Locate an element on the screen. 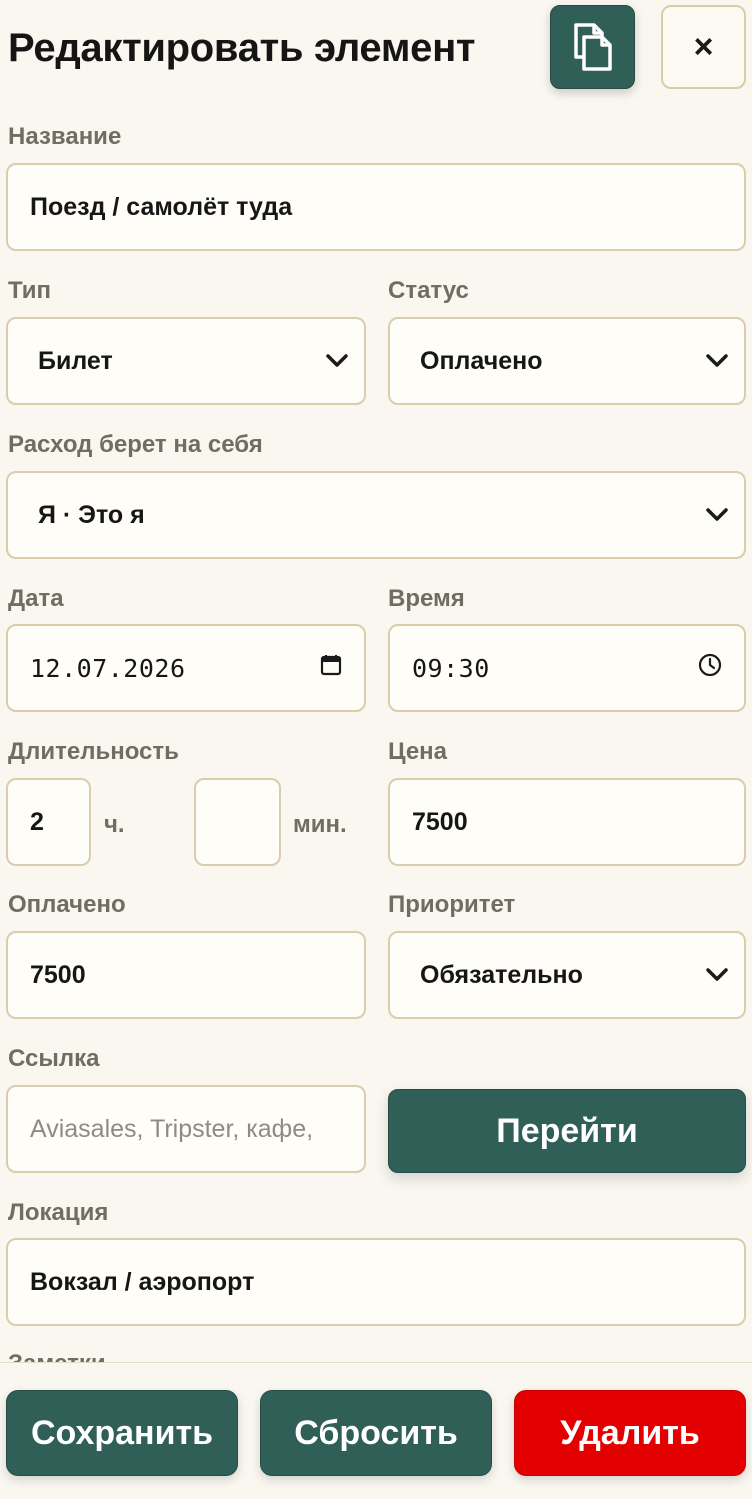 The width and height of the screenshot is (752, 1499). link-input: Aviasales, Tripster, кафе, is located at coordinates (186, 1129).